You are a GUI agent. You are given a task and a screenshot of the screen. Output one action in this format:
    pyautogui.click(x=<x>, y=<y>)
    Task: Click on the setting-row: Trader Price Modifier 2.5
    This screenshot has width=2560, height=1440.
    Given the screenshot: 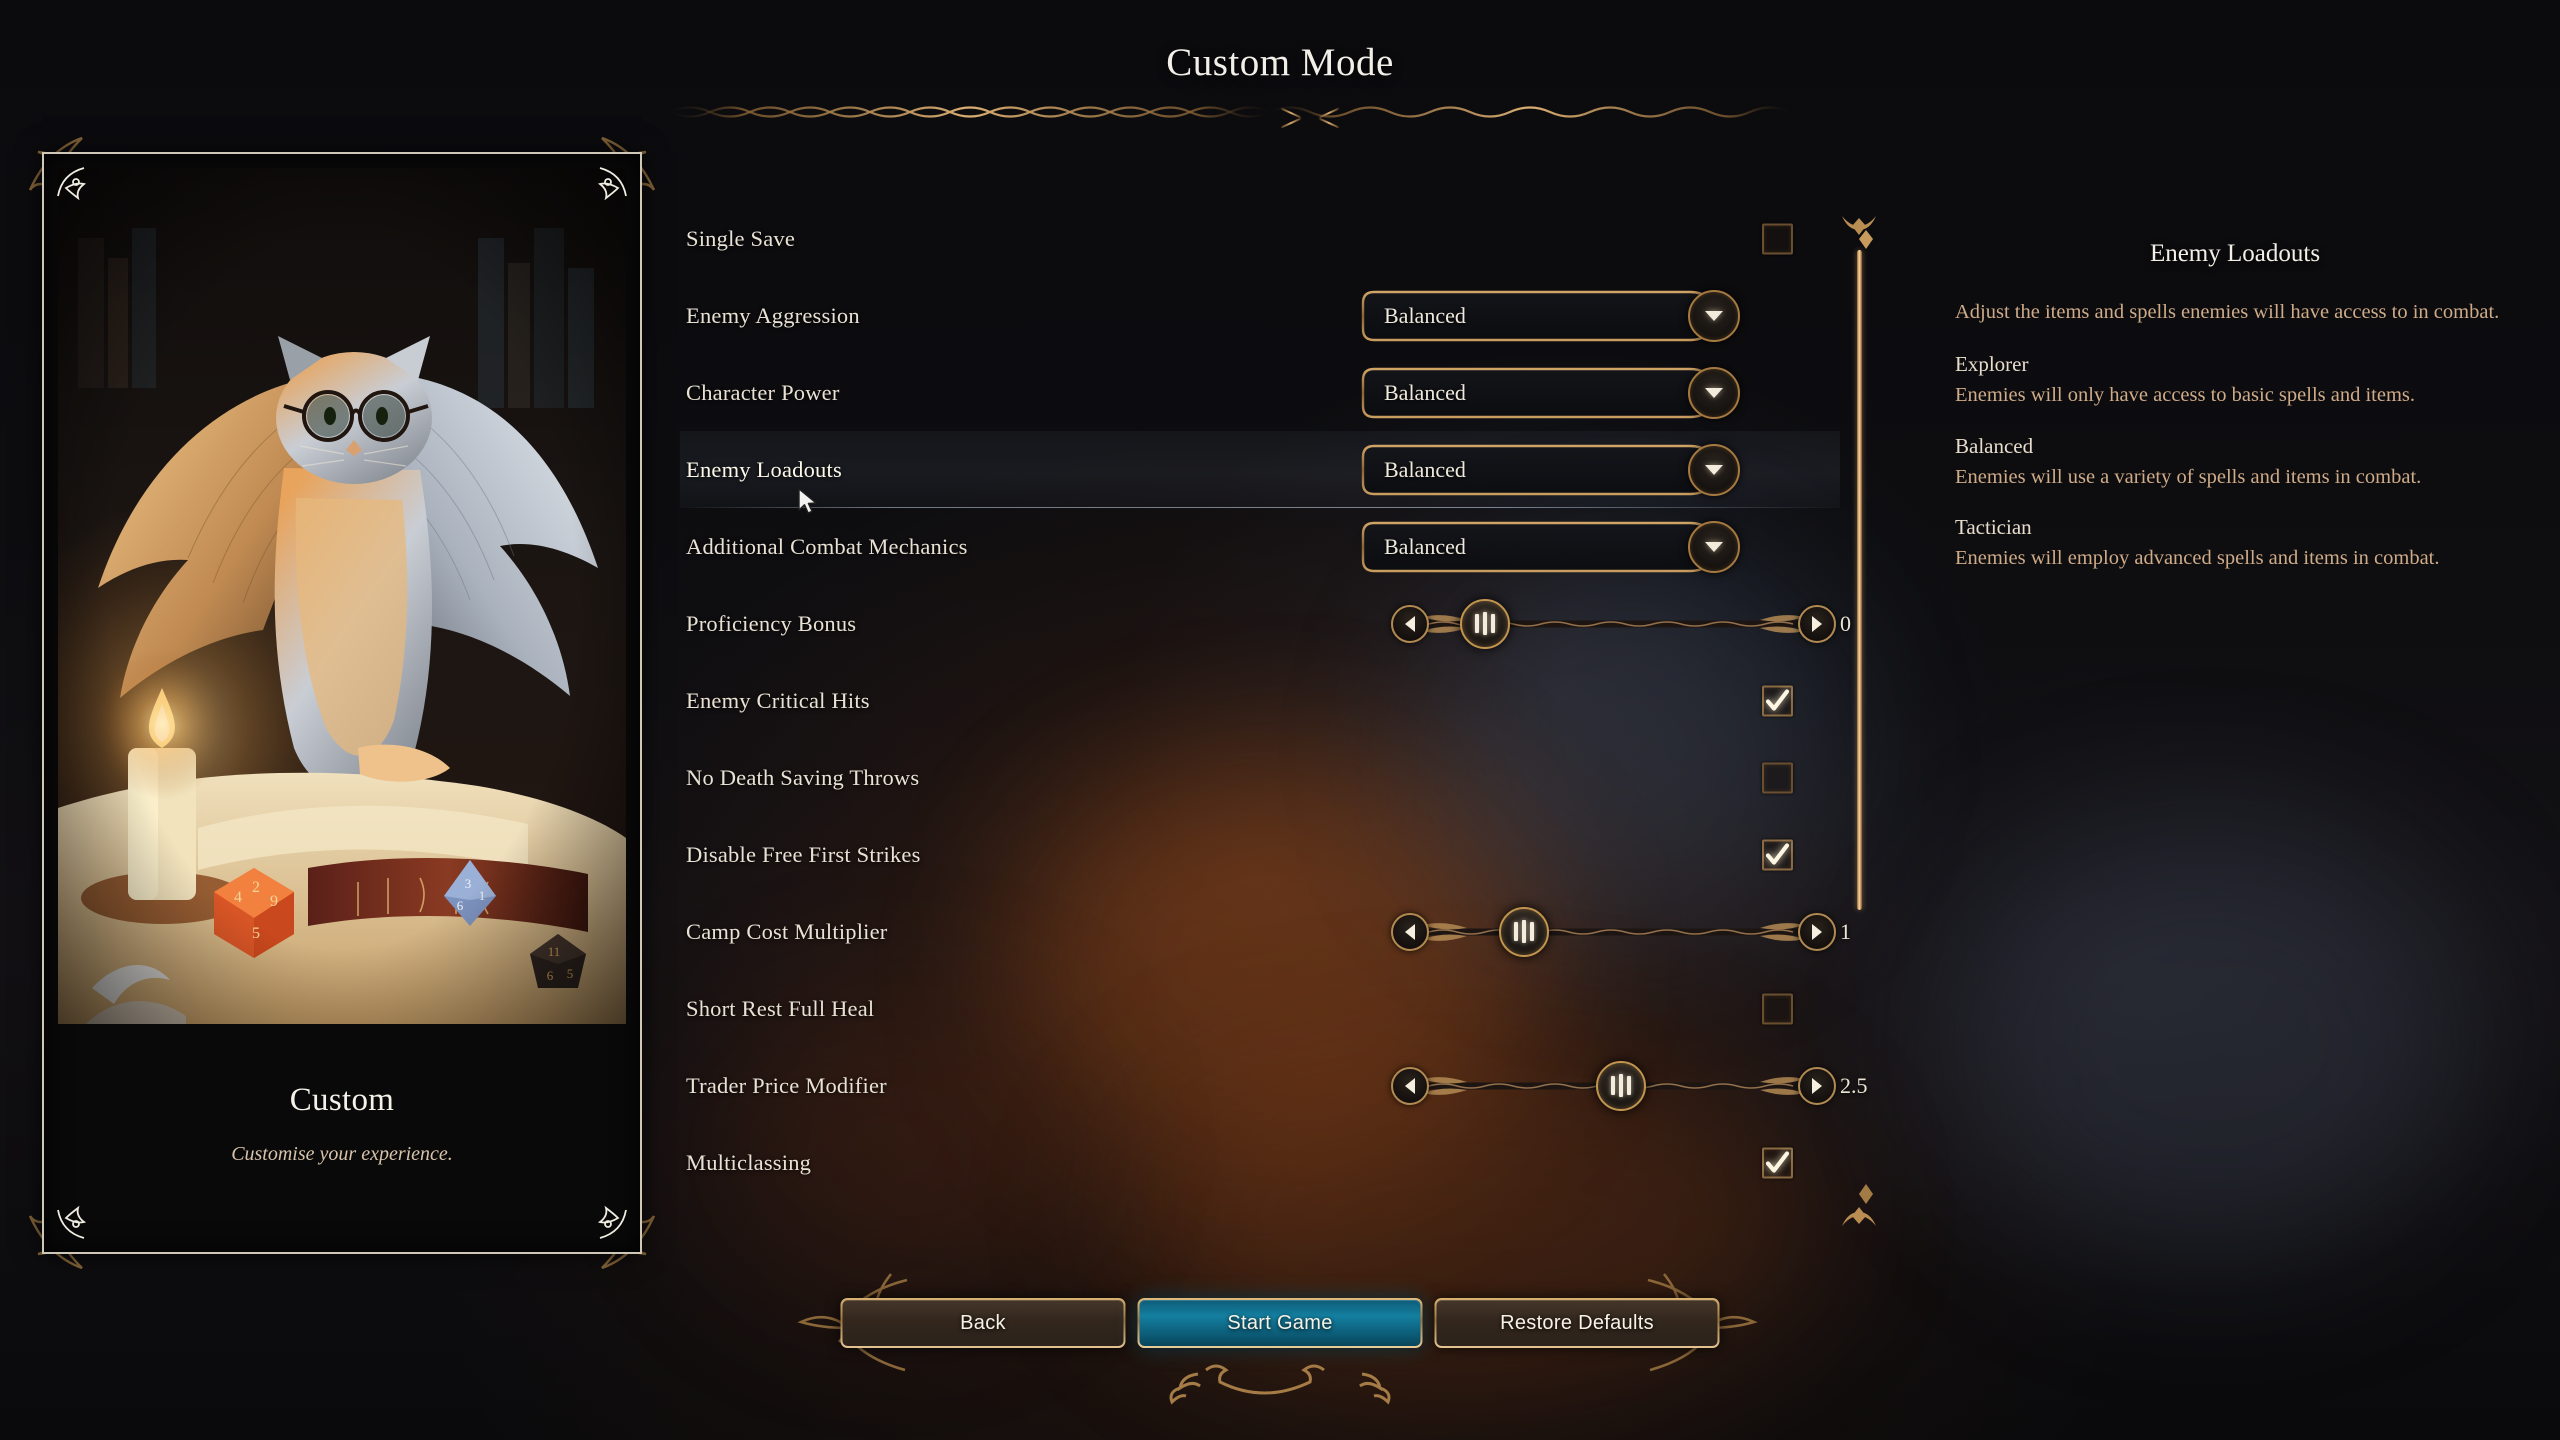 What is the action you would take?
    pyautogui.click(x=1274, y=1085)
    